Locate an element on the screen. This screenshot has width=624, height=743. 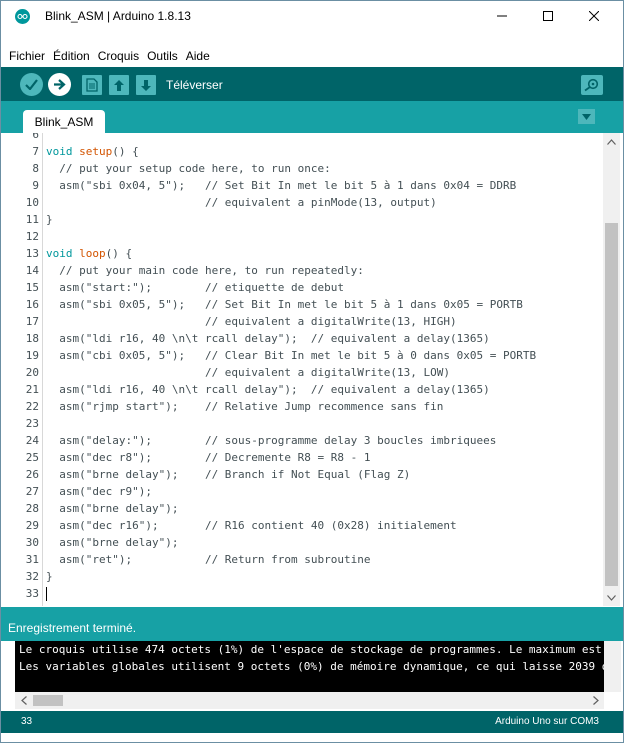
code-line: 12 is located at coordinates (309, 236).